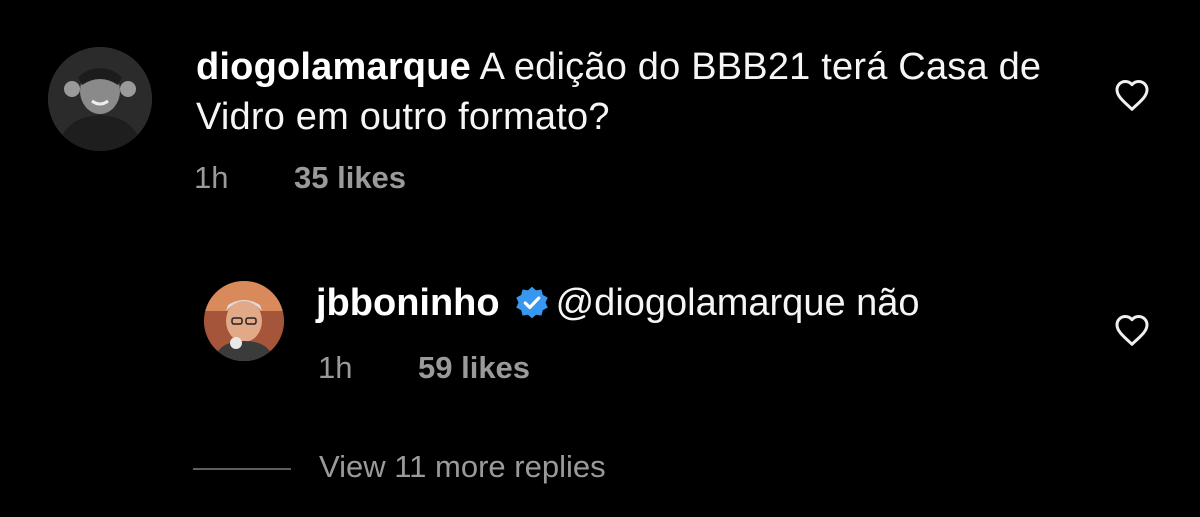 The height and width of the screenshot is (517, 1200). What do you see at coordinates (211, 177) in the screenshot?
I see `comment-timestamp: 1h` at bounding box center [211, 177].